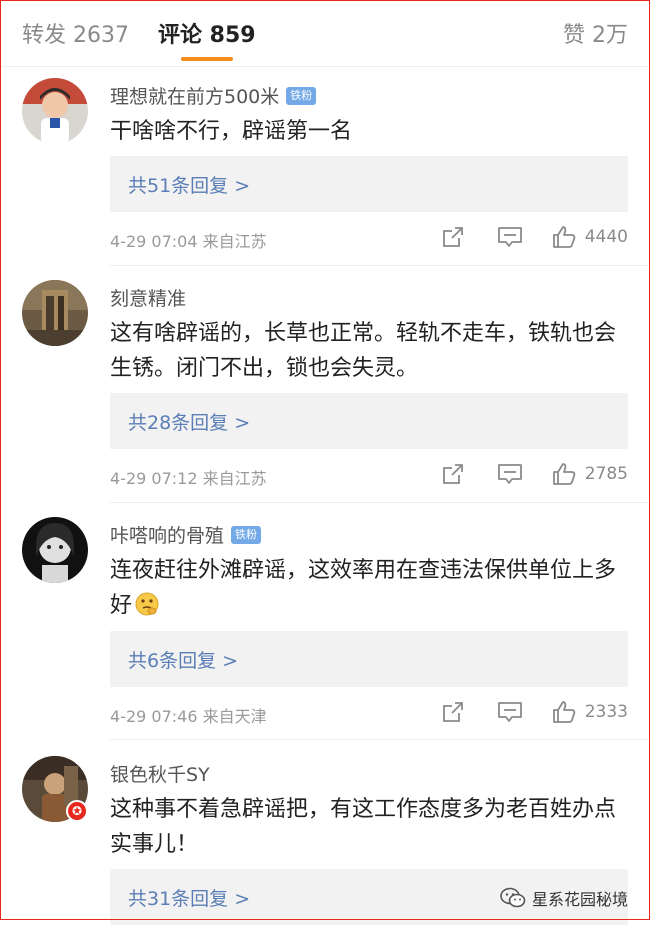 This screenshot has width=650, height=925. I want to click on username: 刻意精准, so click(148, 297).